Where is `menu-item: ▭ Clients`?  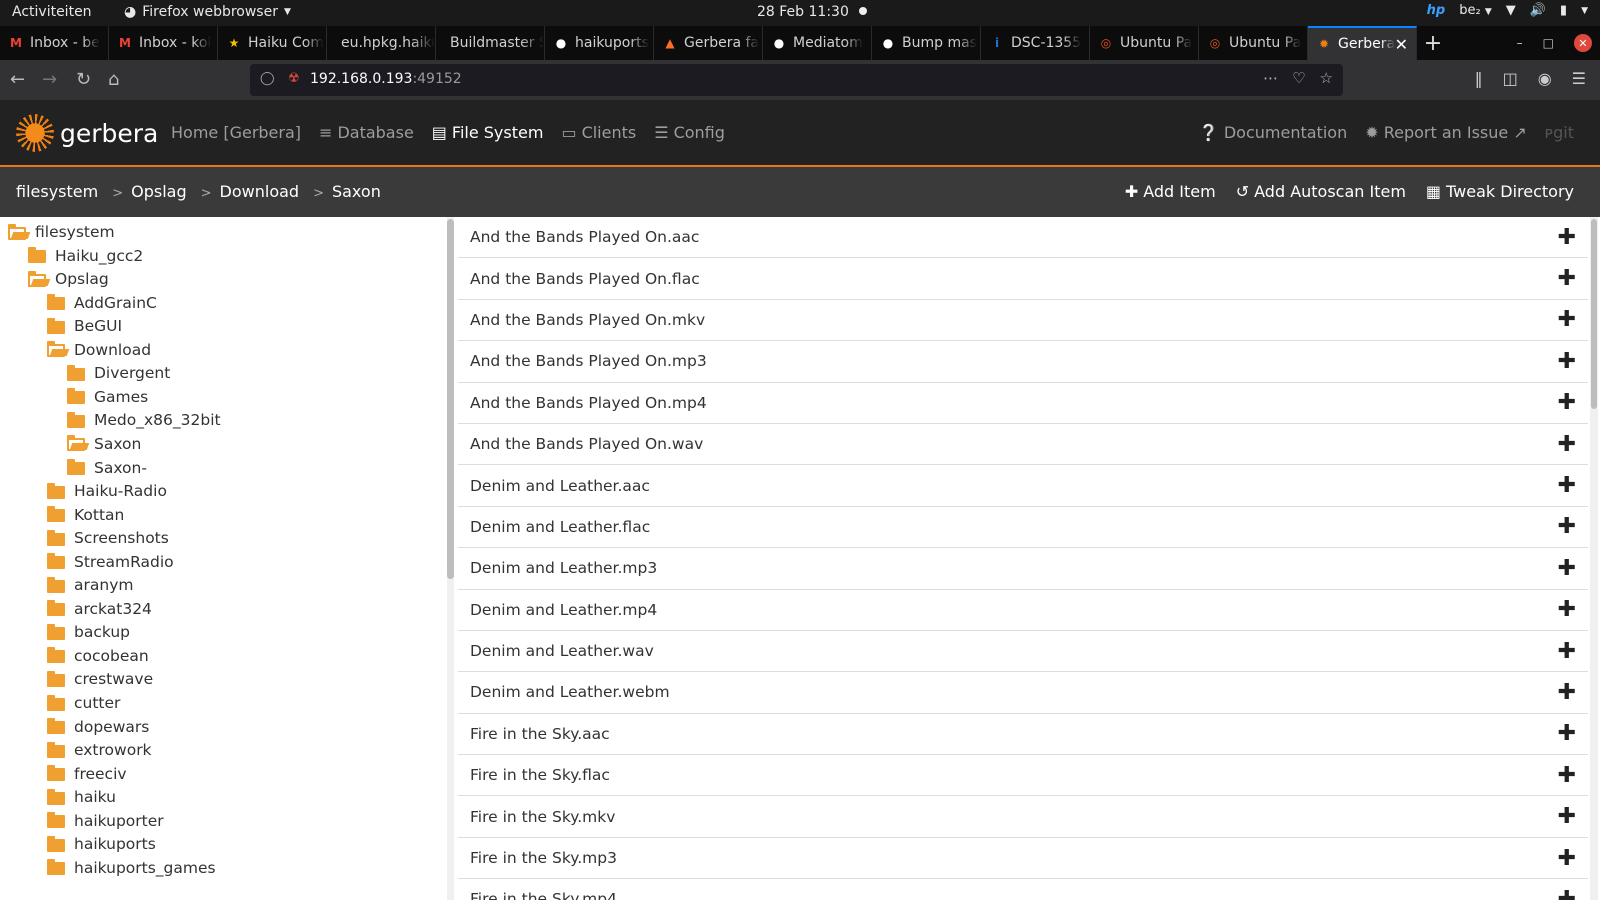 menu-item: ▭ Clients is located at coordinates (598, 132).